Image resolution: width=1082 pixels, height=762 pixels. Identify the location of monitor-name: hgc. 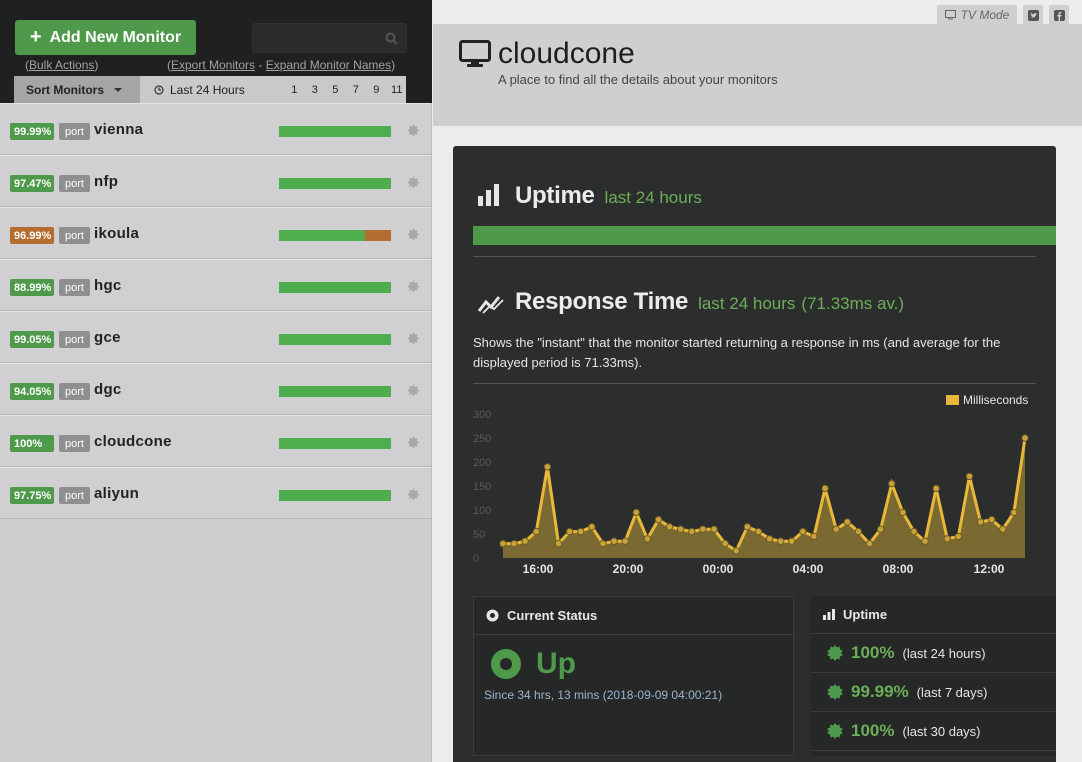
(108, 285).